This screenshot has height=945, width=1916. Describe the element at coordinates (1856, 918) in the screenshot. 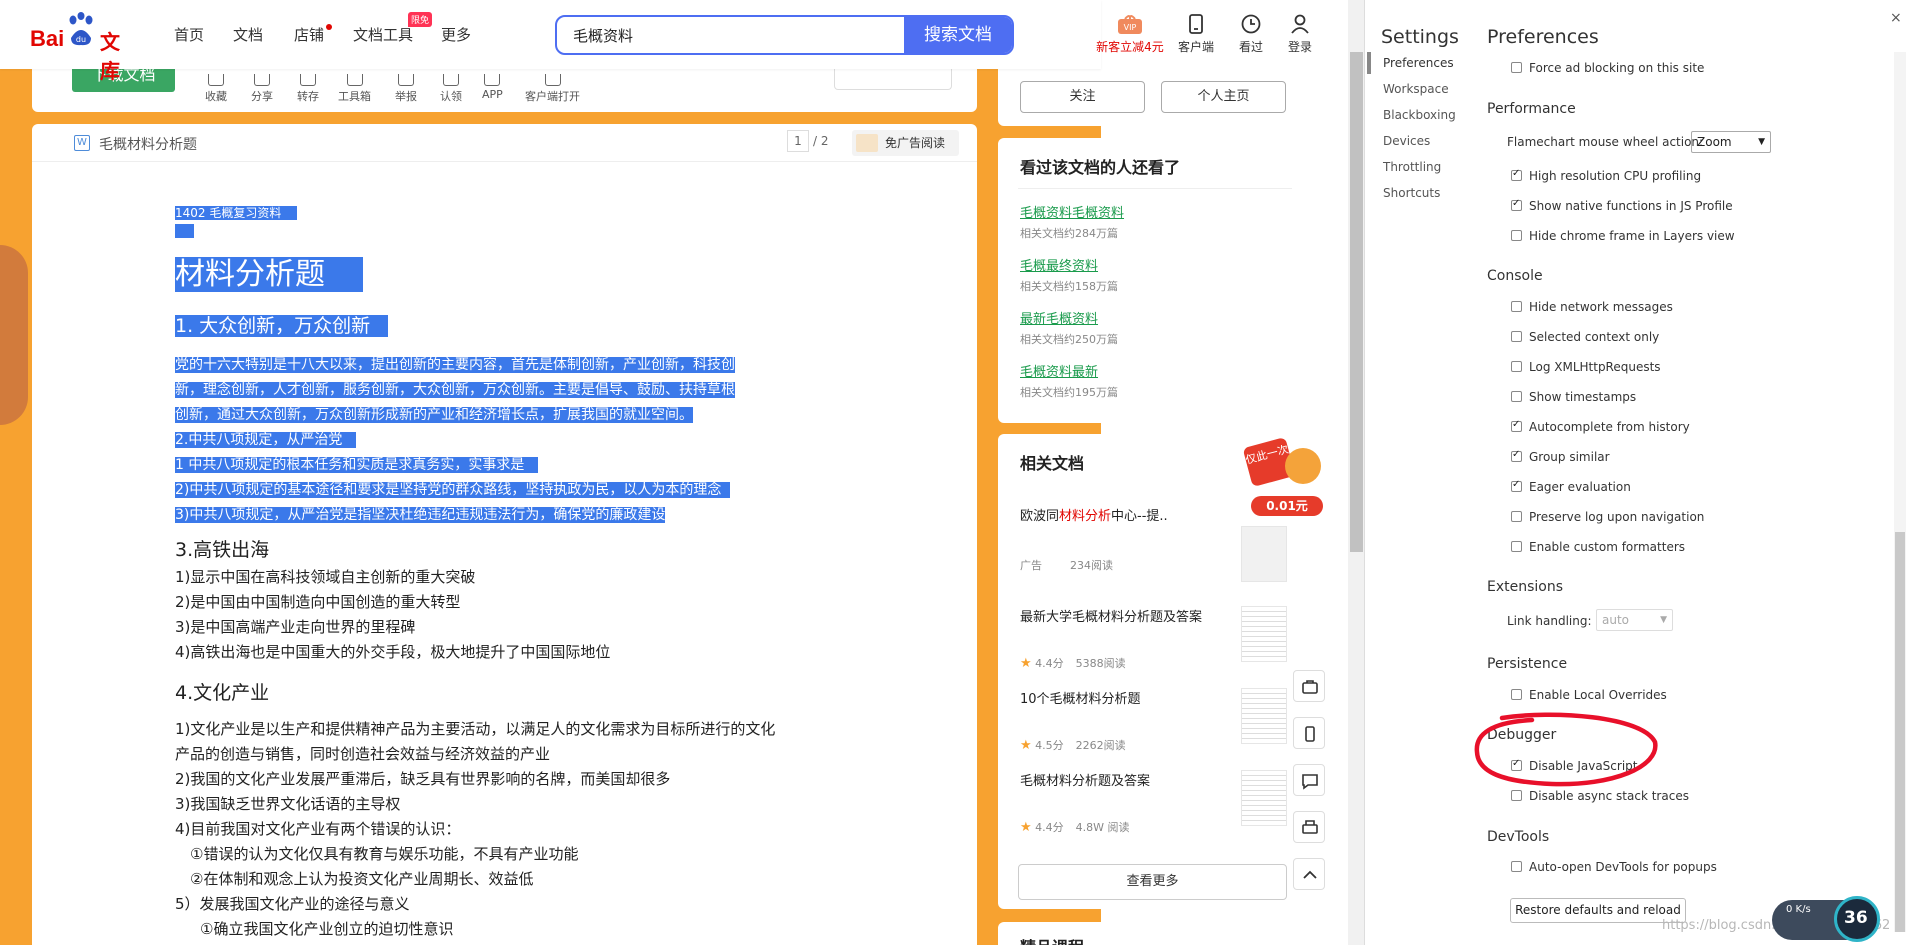

I see `net-percent: 36` at that location.